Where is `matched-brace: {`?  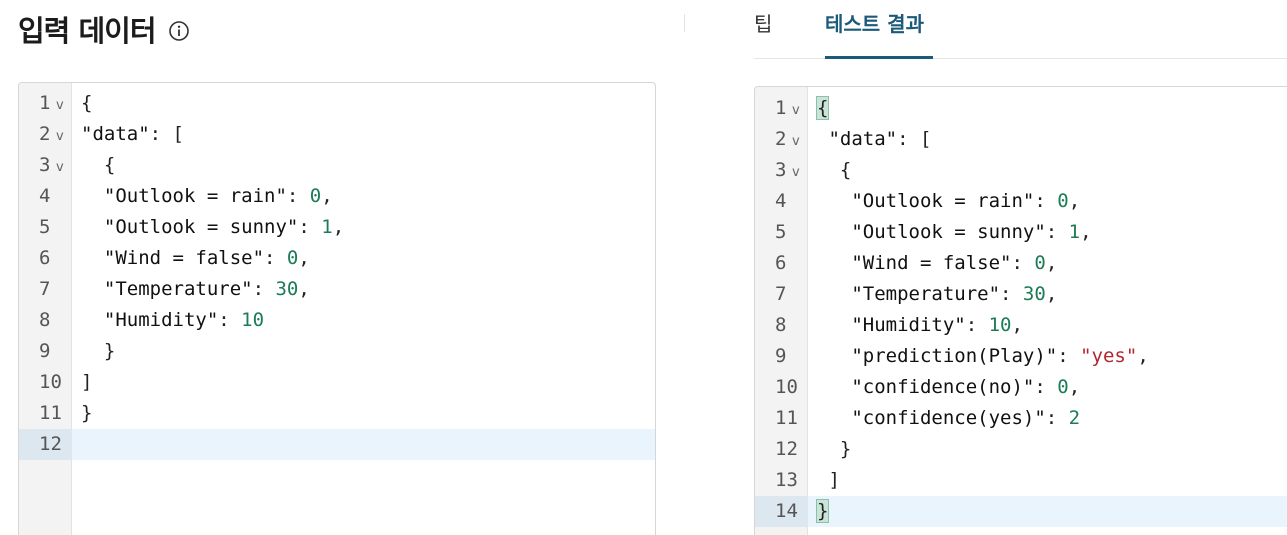
matched-brace: { is located at coordinates (822, 108).